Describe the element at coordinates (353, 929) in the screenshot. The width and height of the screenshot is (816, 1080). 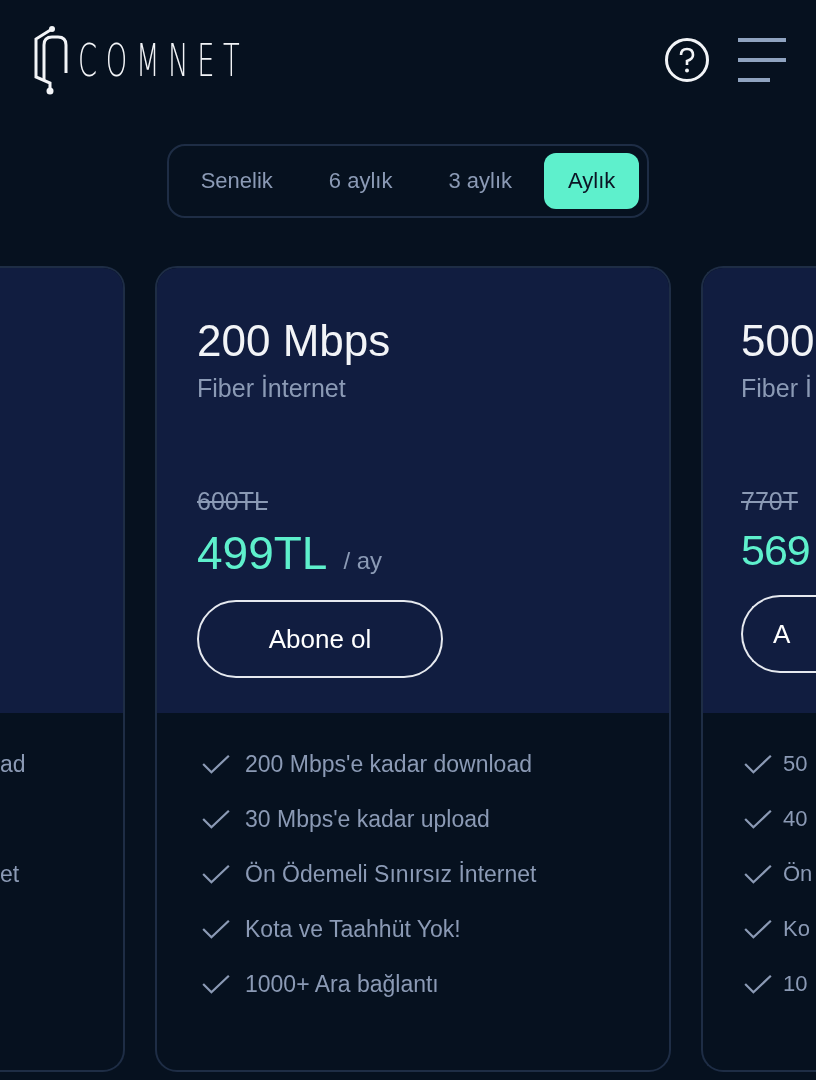
I see `feature-text: Kota ve Taahhüt Yok!` at that location.